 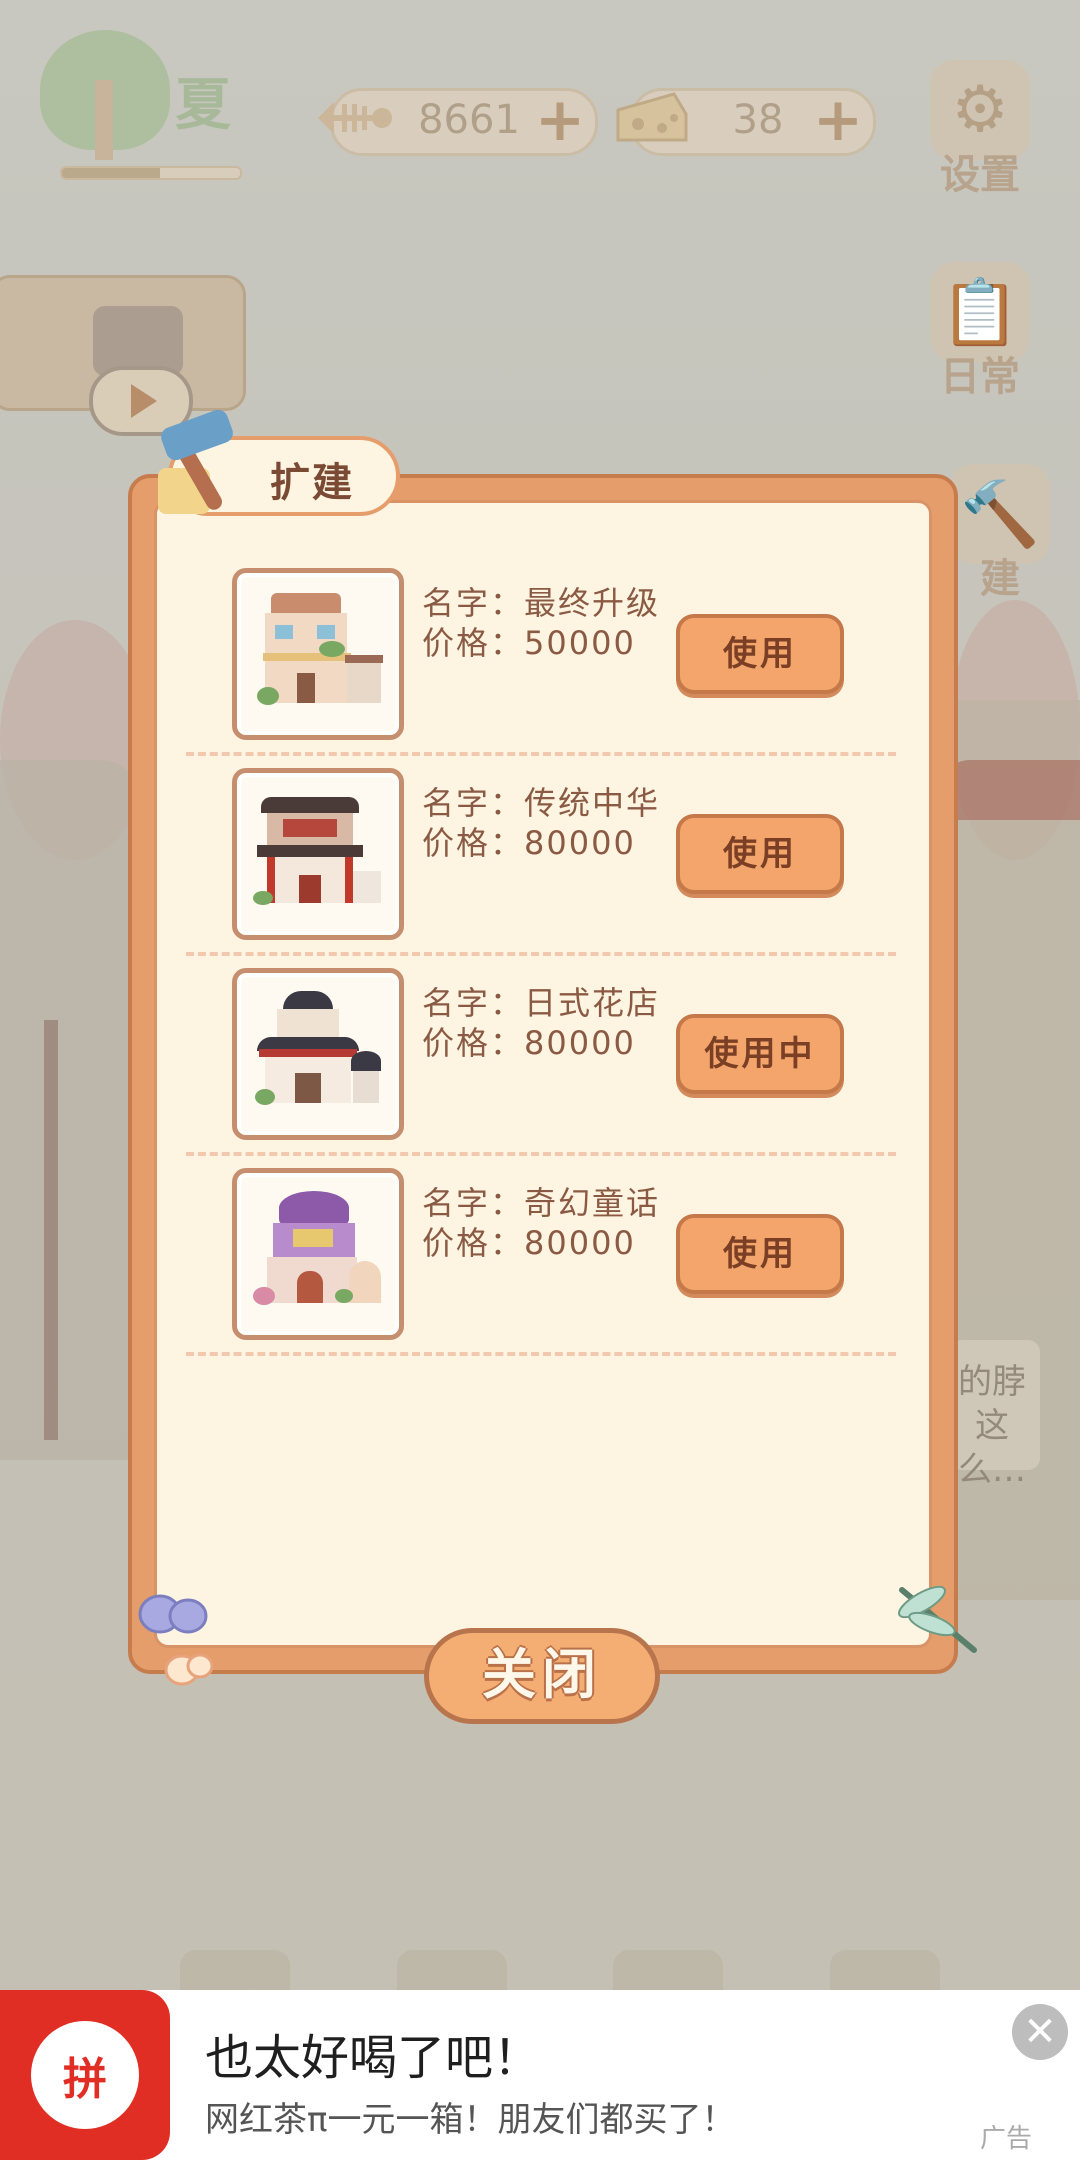 What do you see at coordinates (470, 2120) in the screenshot?
I see `ad-description: 网红茶π一元一箱！朋友们都买了！` at bounding box center [470, 2120].